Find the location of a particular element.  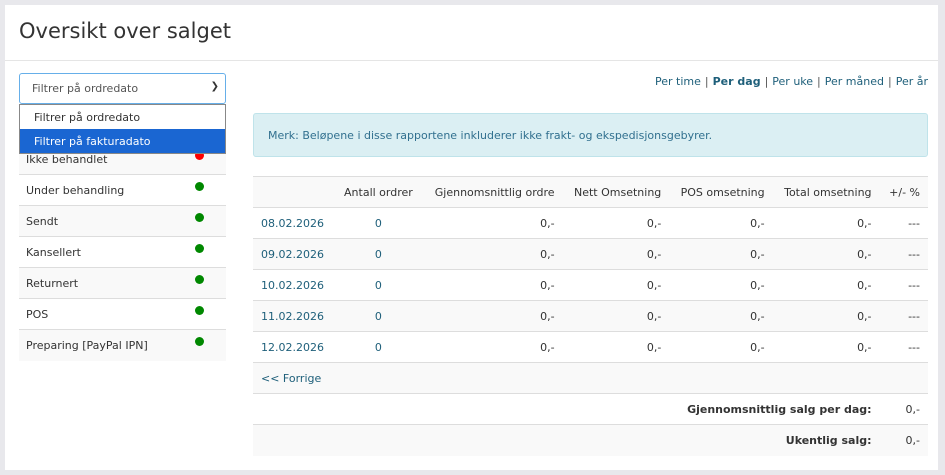

col-net: Nett Omsetning is located at coordinates (616, 192).